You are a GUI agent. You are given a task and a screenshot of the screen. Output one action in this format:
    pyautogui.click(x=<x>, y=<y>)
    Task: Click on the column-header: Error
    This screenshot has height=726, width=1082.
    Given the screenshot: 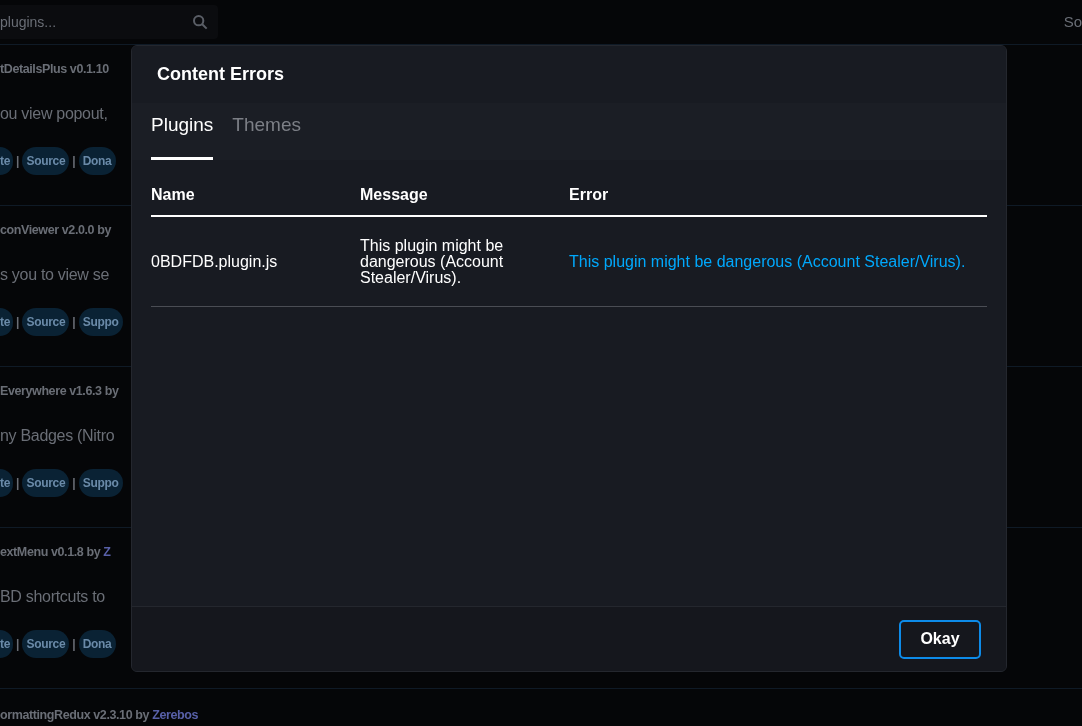 What is the action you would take?
    pyautogui.click(x=589, y=195)
    